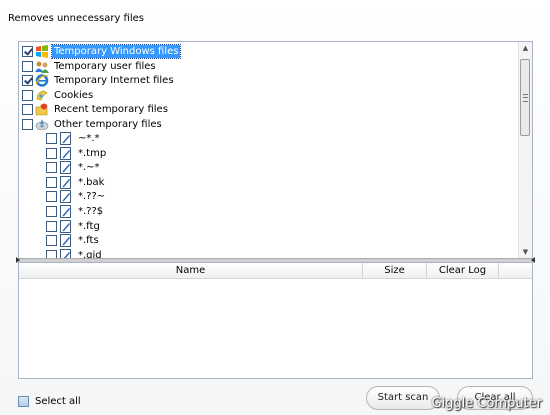  Describe the element at coordinates (111, 109) in the screenshot. I see `tree-item-label: Recent temporary files` at that location.